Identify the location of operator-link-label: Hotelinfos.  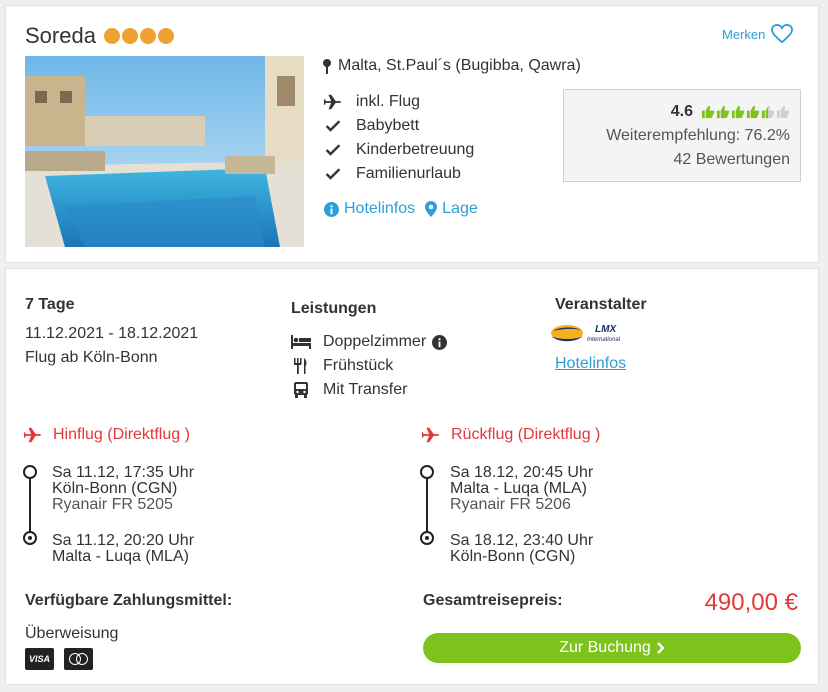
(590, 363).